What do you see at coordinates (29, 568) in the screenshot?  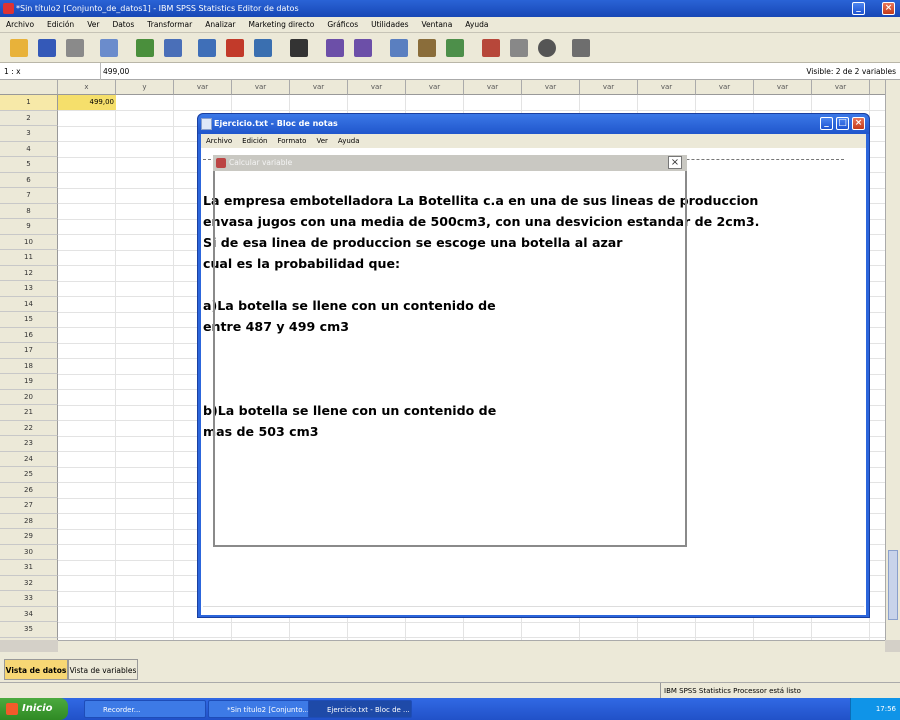 I see `row-number: 31` at bounding box center [29, 568].